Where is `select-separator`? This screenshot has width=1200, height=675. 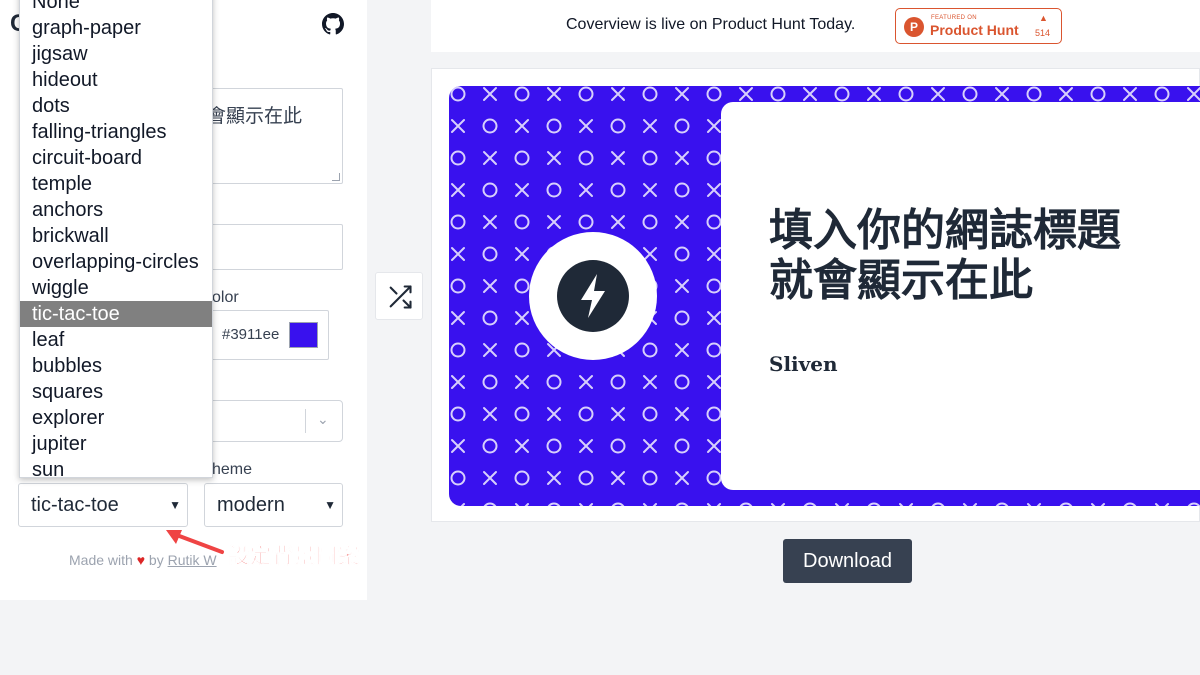 select-separator is located at coordinates (305, 421).